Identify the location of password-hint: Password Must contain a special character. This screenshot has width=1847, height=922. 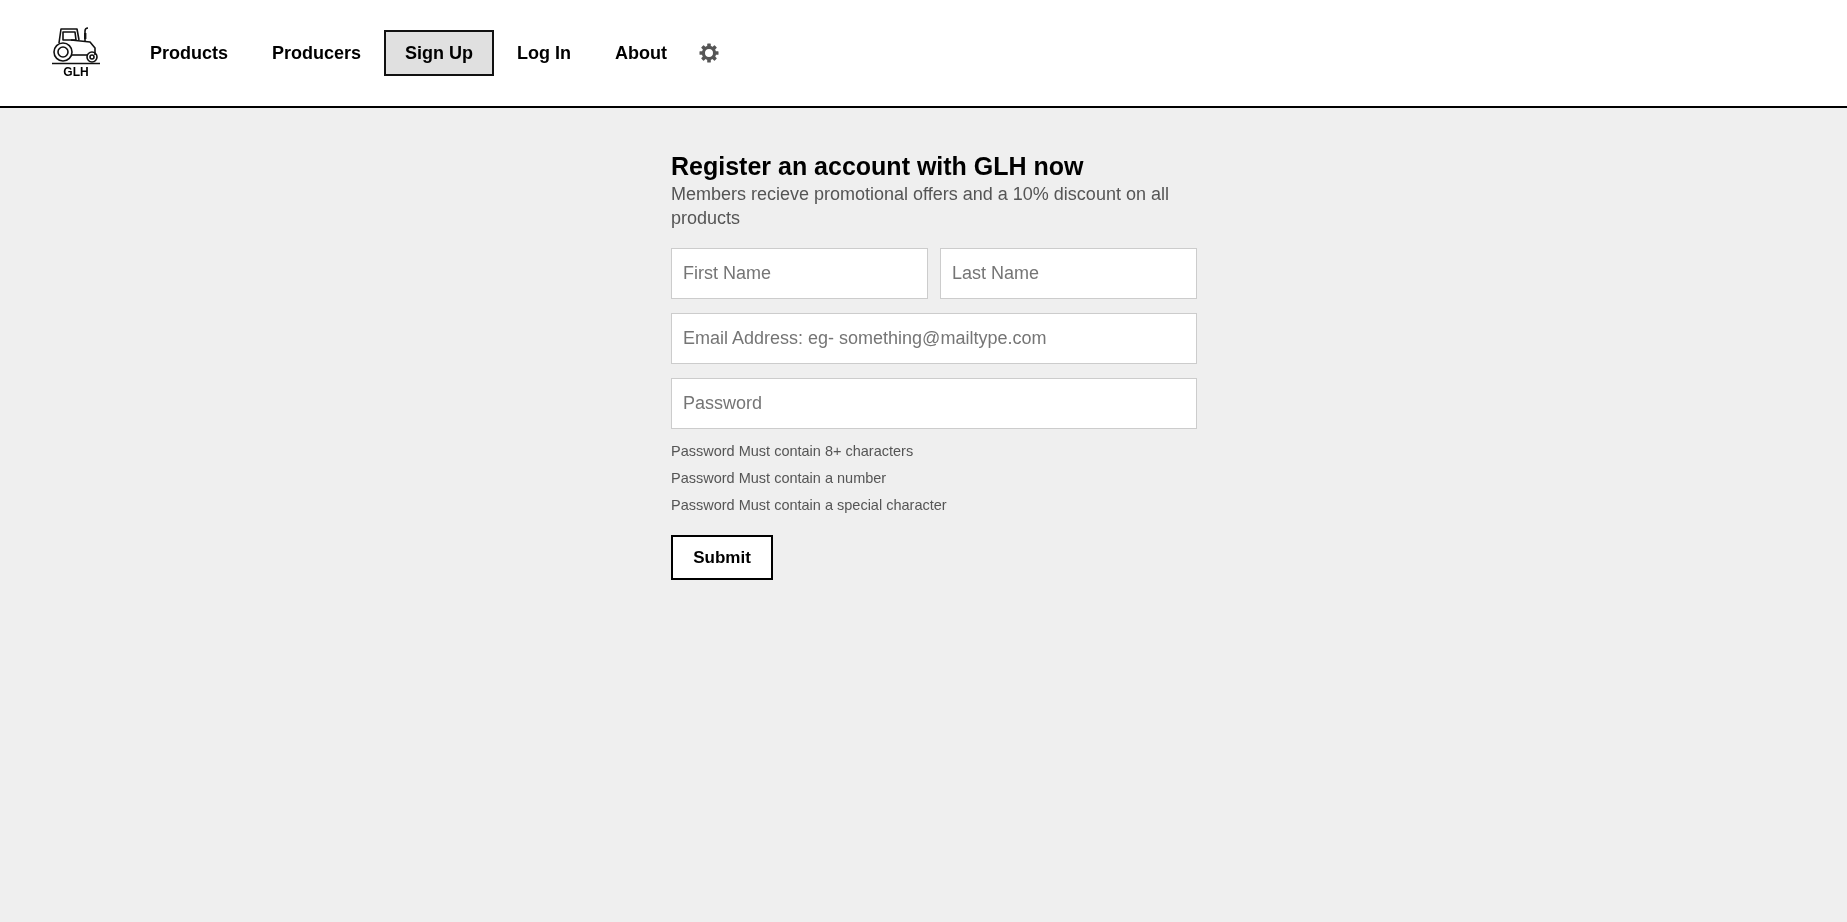
(809, 505).